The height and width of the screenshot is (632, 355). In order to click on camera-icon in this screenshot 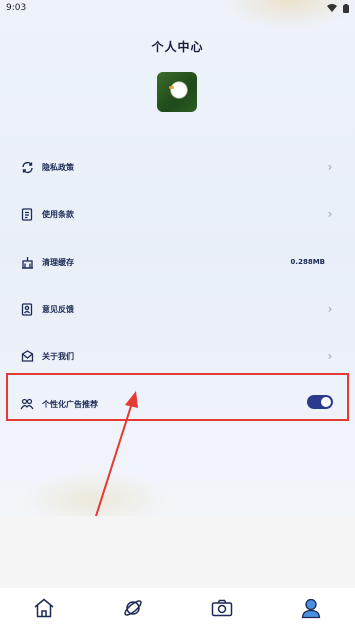, I will do `click(222, 610)`.